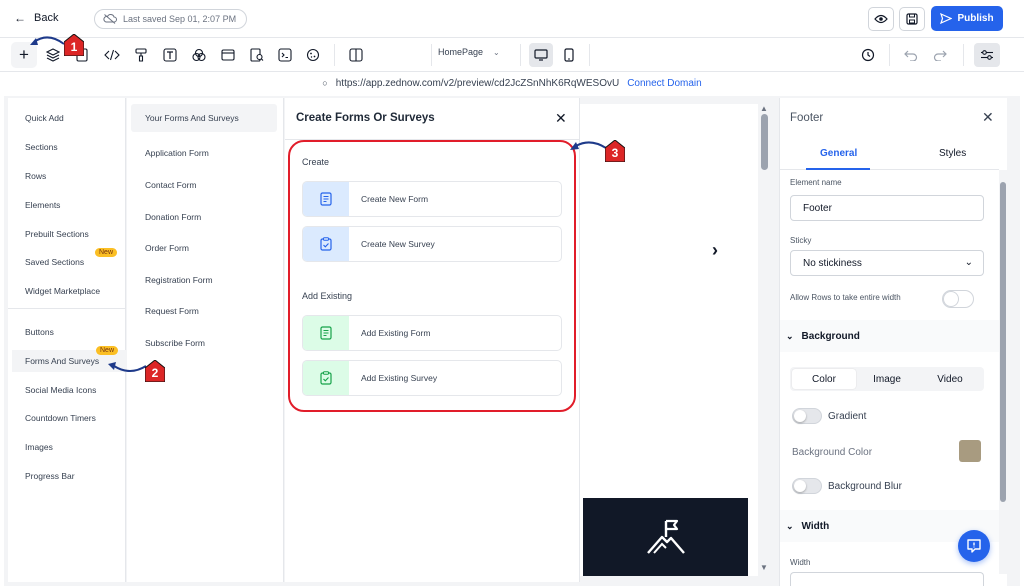 The height and width of the screenshot is (587, 1024). Describe the element at coordinates (55, 262) in the screenshot. I see `menu-item-label: Saved Sections` at that location.